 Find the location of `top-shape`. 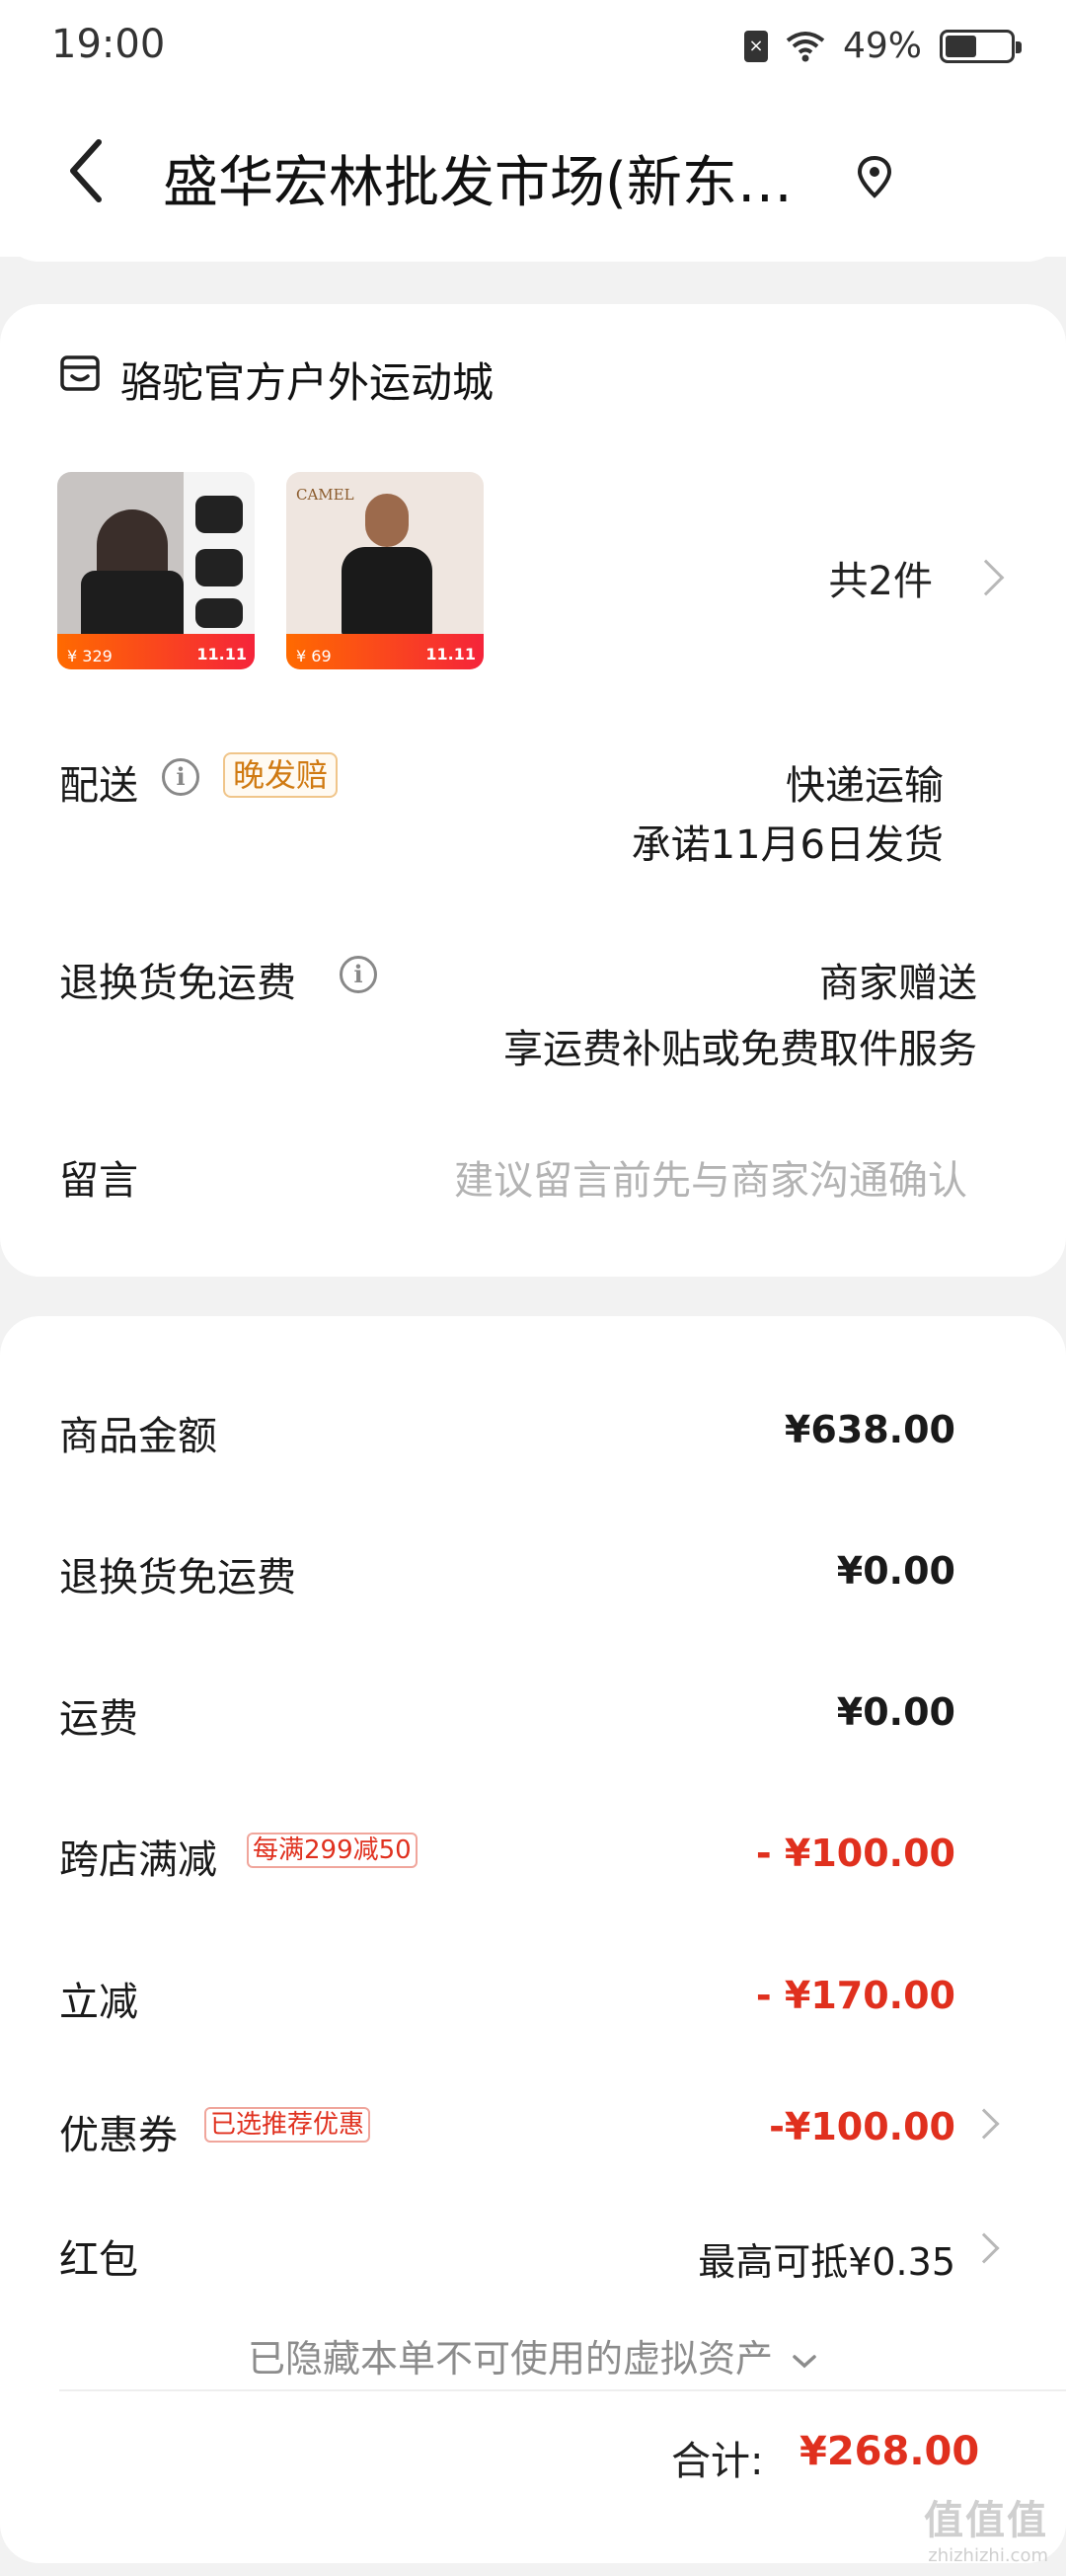

top-shape is located at coordinates (387, 591).